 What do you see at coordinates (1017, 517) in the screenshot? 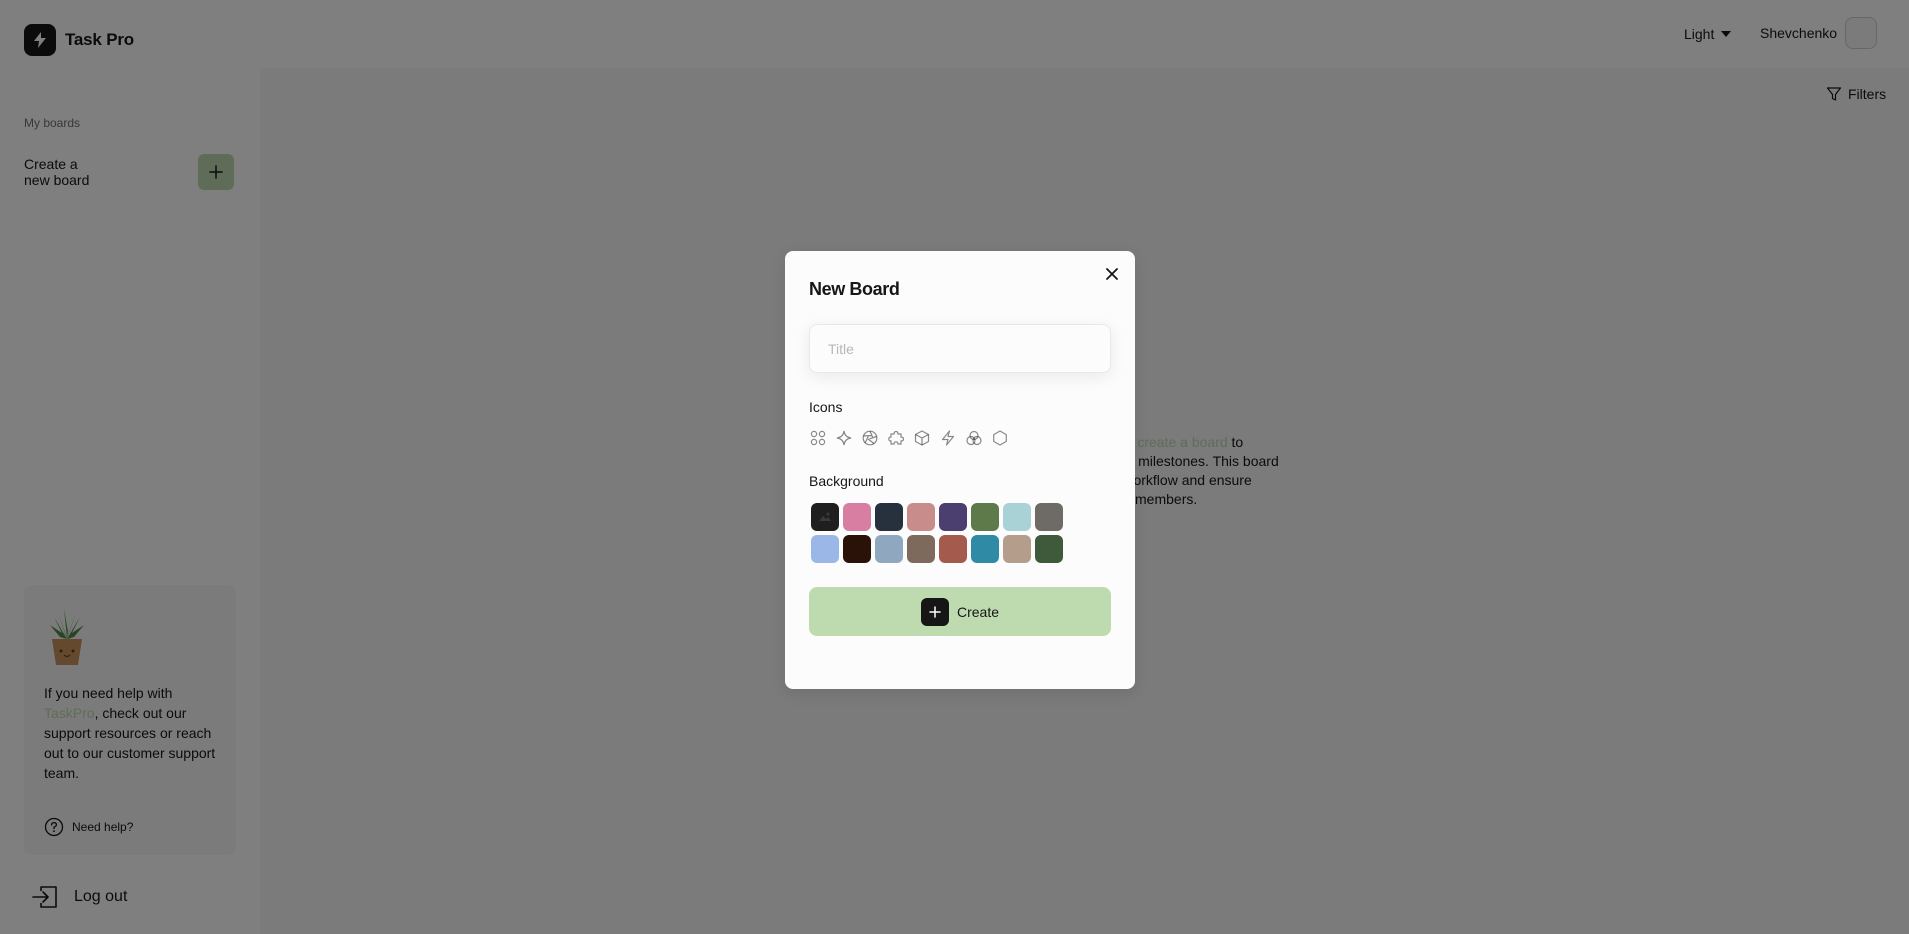
I see `bg-option-balloon-sky` at bounding box center [1017, 517].